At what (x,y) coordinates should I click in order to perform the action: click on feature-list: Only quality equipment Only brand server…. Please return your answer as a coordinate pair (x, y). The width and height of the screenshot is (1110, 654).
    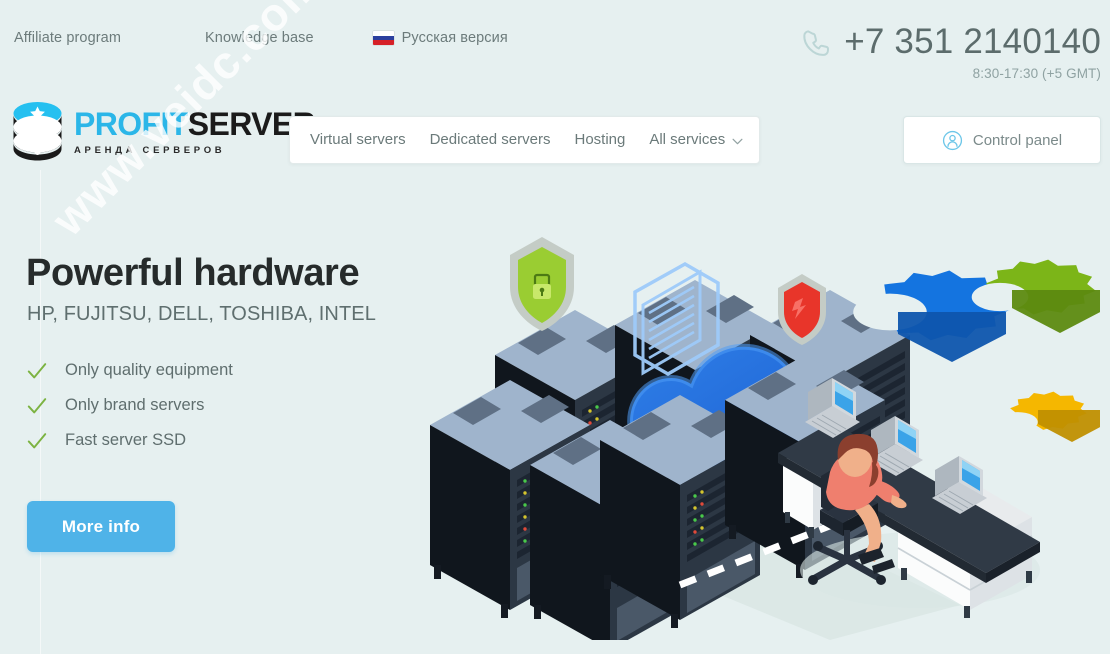
    Looking at the image, I should click on (129, 405).